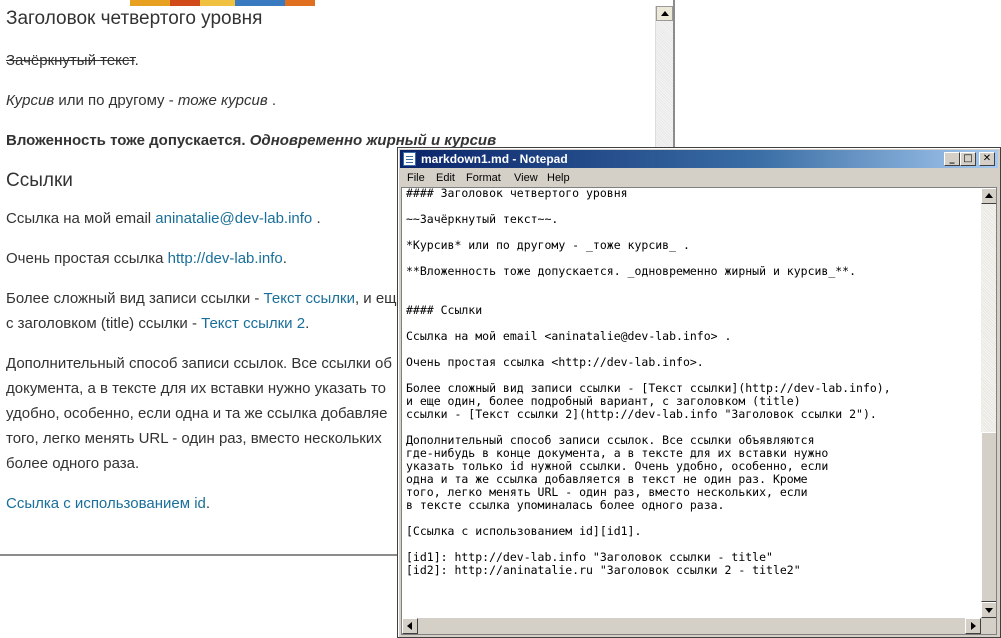  What do you see at coordinates (106, 503) in the screenshot?
I see `id-link: Ссылка с использованием id` at bounding box center [106, 503].